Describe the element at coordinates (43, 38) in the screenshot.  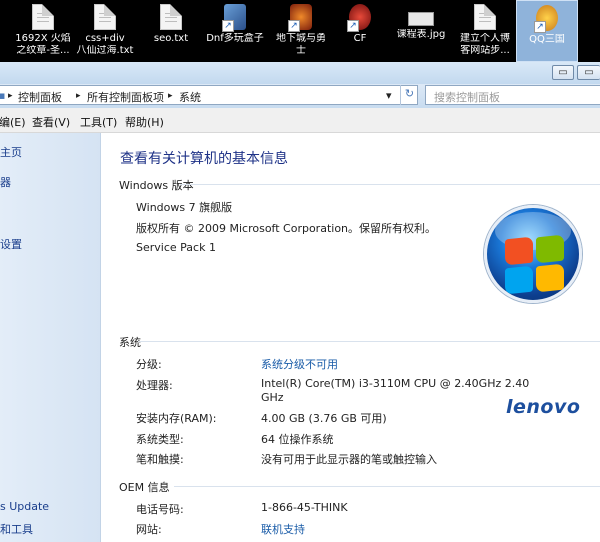
I see `desktop-icon-label: 1692X 火焰` at that location.